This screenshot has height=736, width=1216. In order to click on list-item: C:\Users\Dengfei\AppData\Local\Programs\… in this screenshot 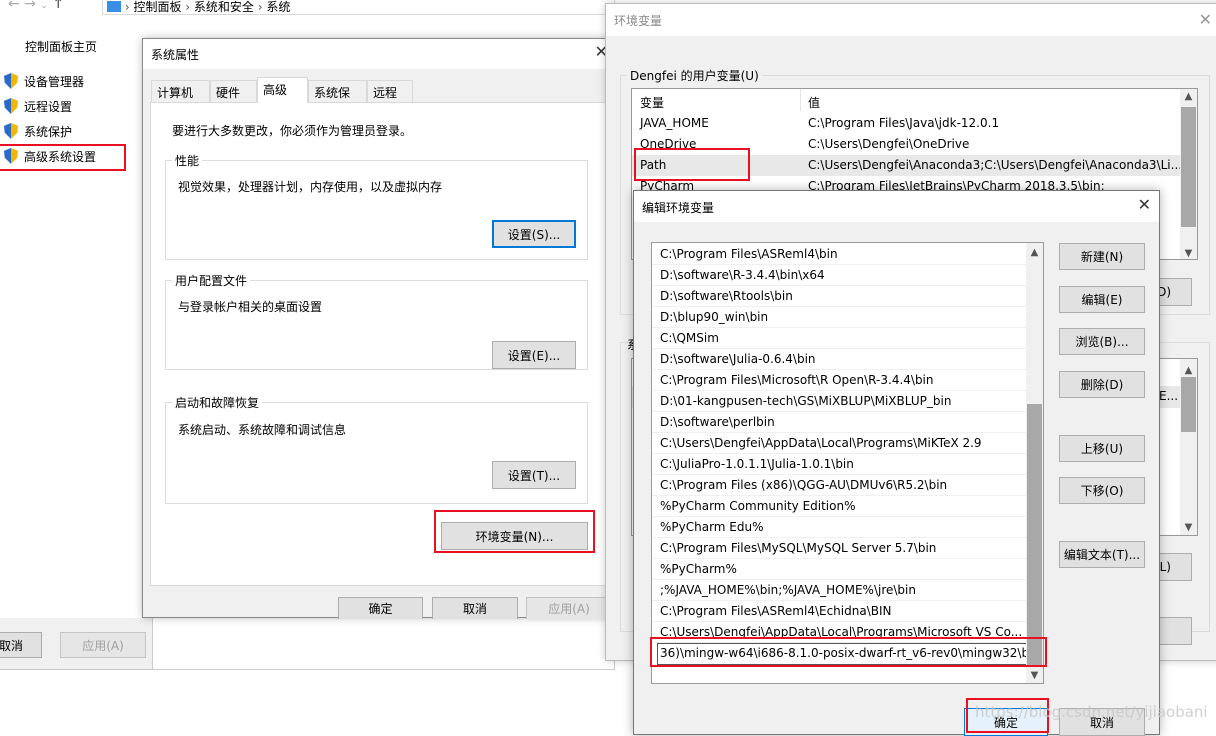, I will do `click(839, 443)`.